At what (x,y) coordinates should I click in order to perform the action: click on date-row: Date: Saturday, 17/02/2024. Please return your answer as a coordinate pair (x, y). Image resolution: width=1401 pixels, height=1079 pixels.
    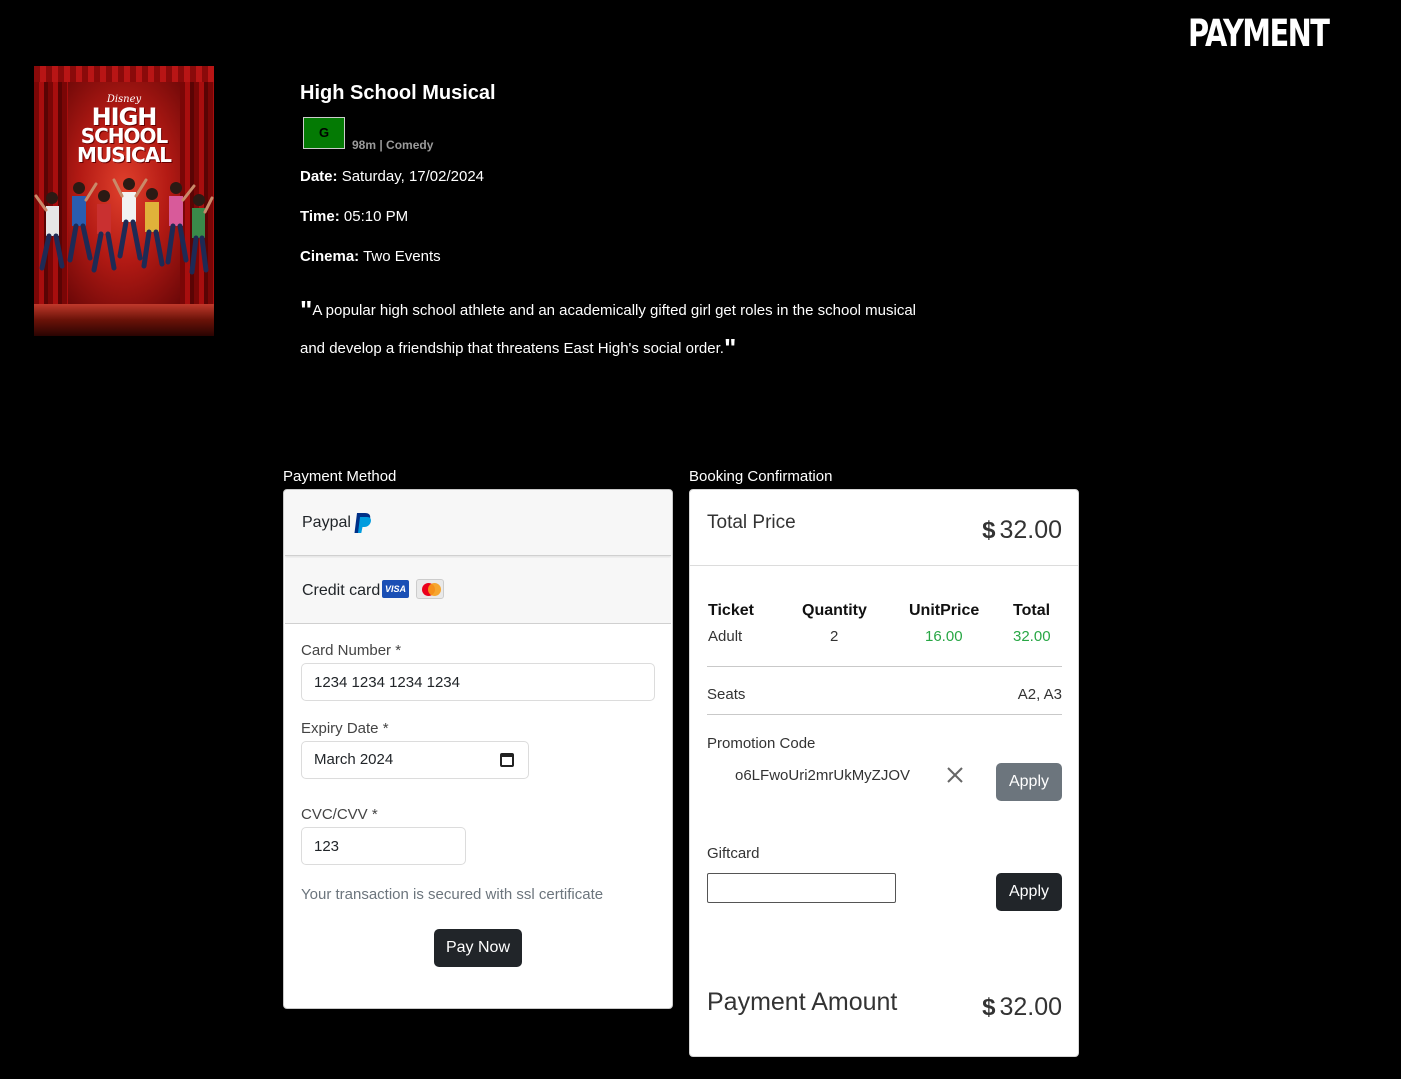
    Looking at the image, I should click on (392, 176).